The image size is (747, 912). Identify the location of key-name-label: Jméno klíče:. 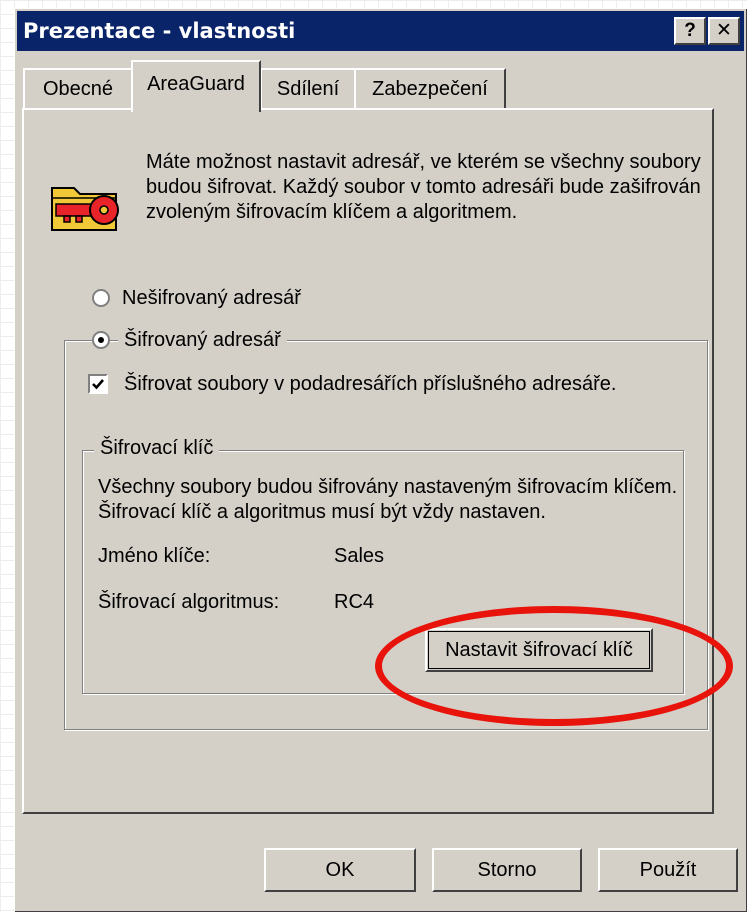
(154, 556).